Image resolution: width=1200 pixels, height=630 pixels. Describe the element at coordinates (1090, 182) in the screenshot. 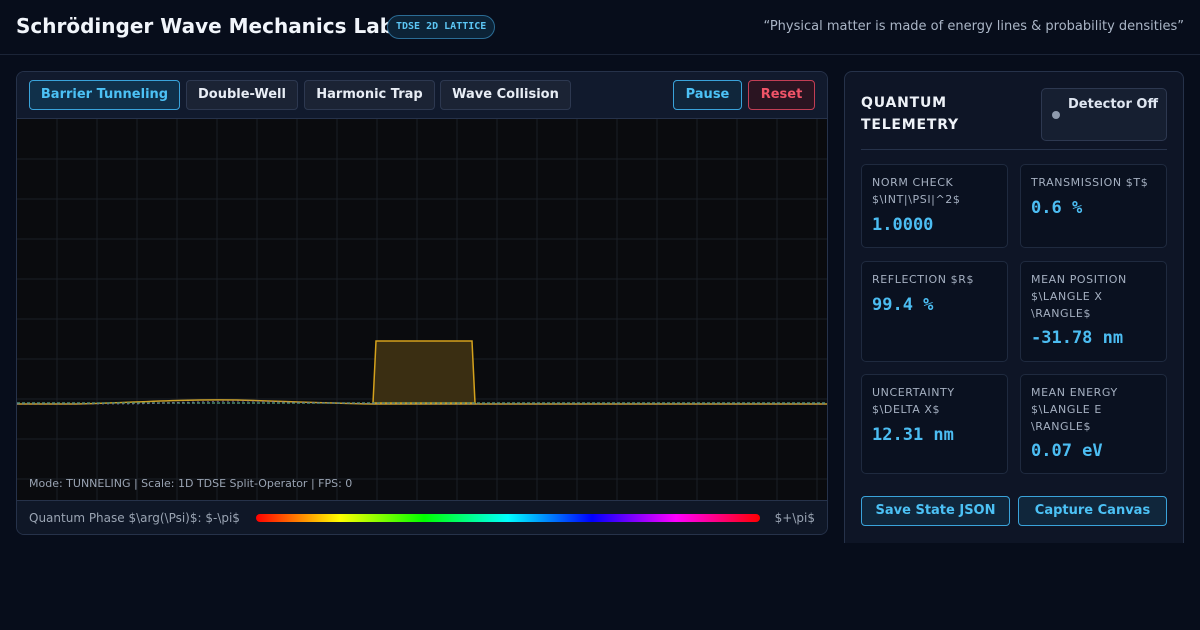

I see `metric-label: TRANSMISSION $T$` at that location.